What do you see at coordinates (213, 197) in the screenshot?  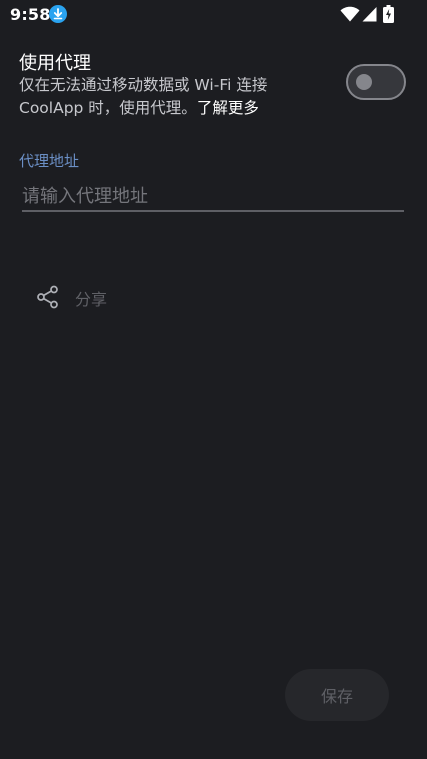 I see `proxy-address-input` at bounding box center [213, 197].